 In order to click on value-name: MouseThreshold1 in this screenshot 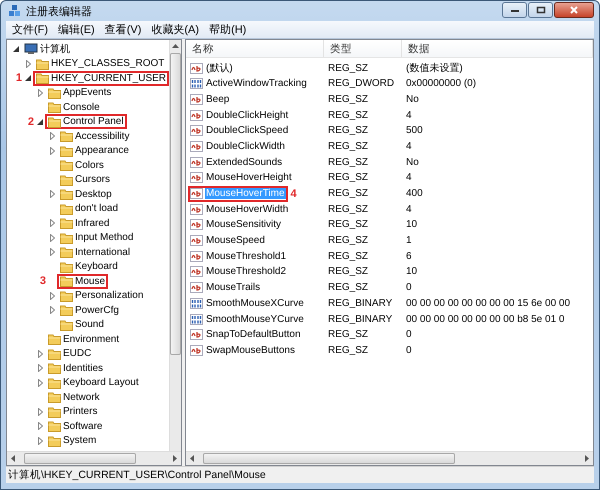, I will do `click(246, 256)`.